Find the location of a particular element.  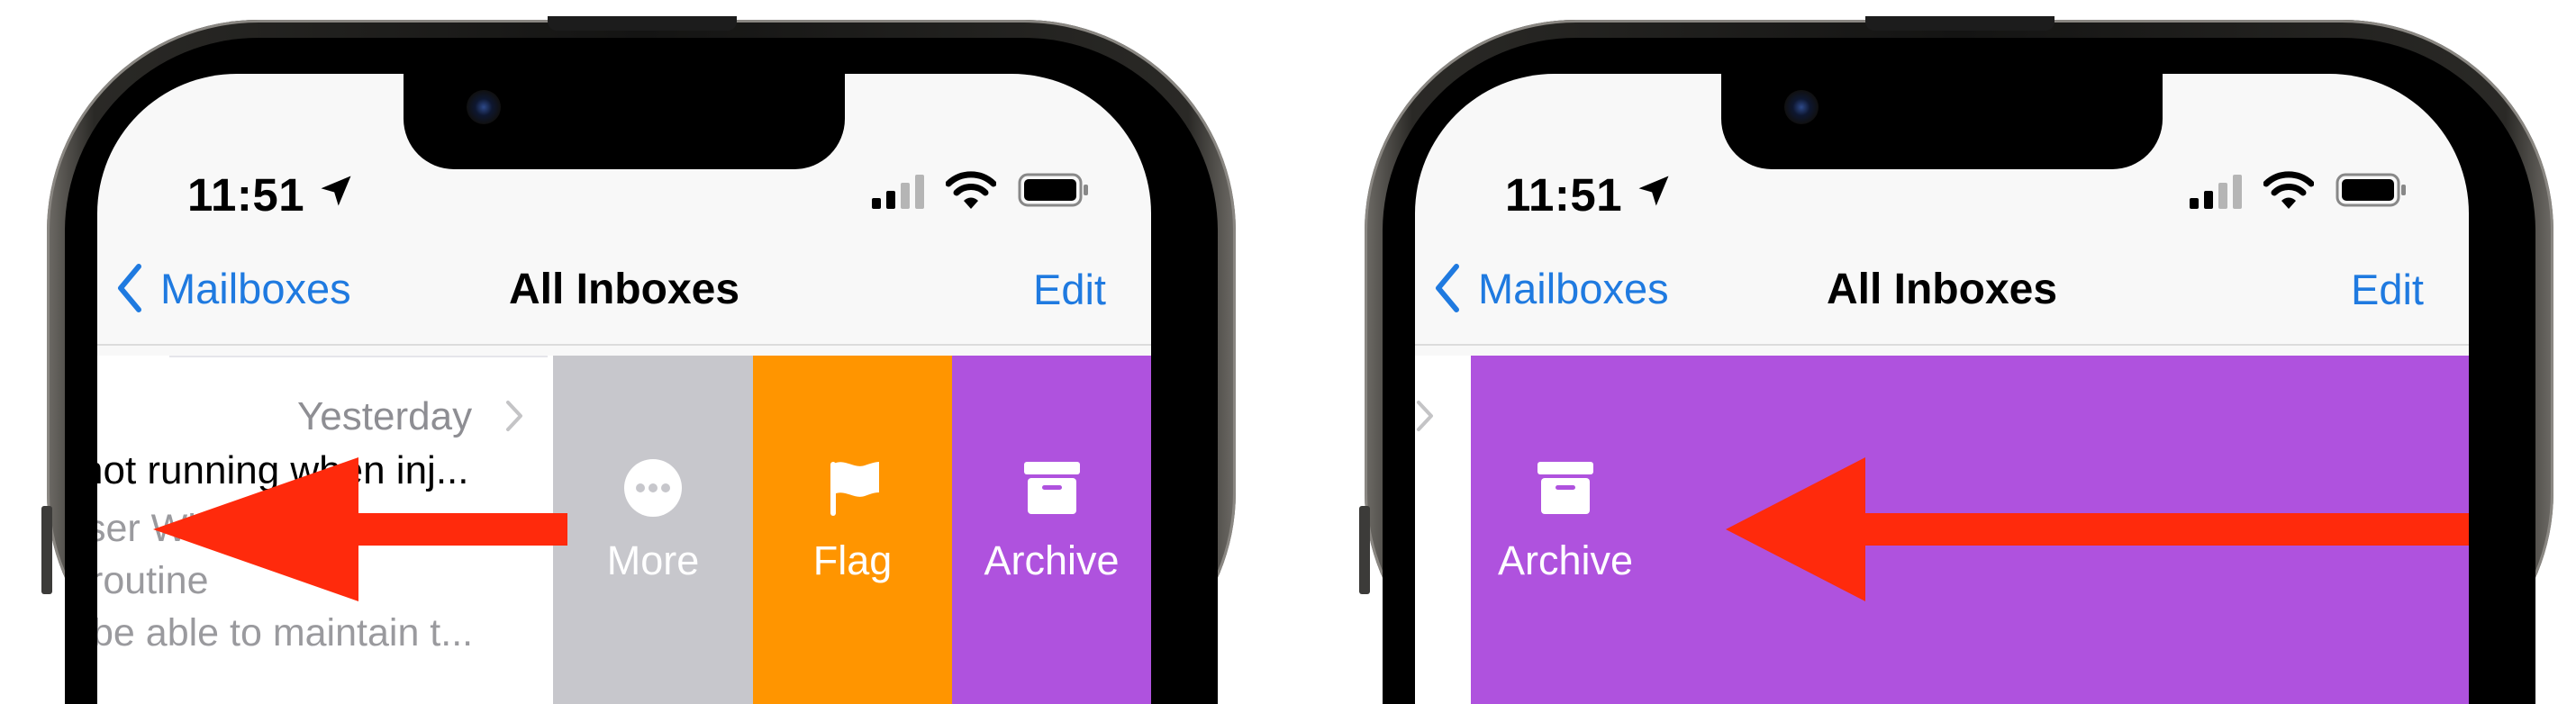

flag-icon is located at coordinates (854, 489).